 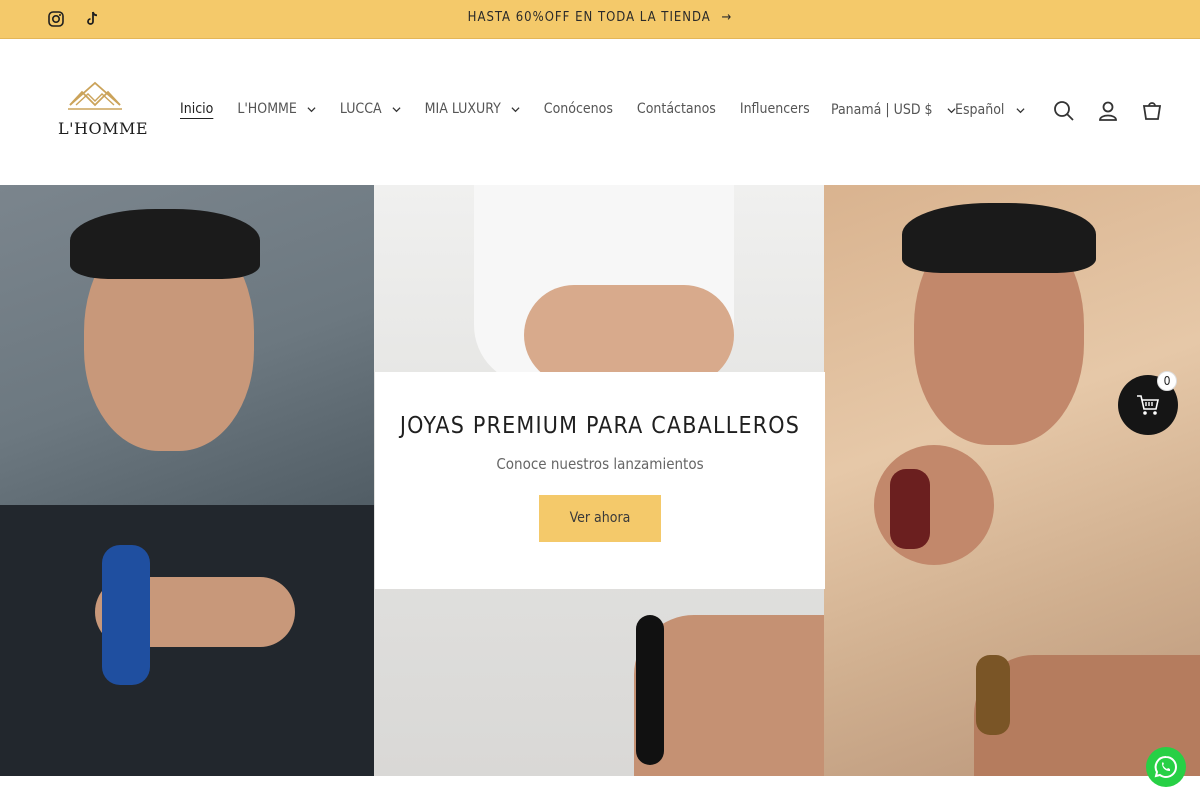 I want to click on whatsapp-icon, so click(x=1165, y=767).